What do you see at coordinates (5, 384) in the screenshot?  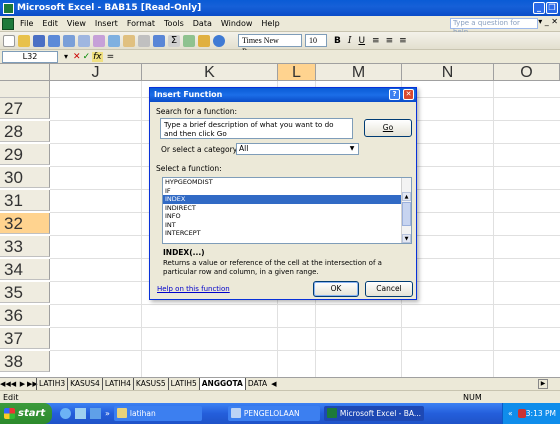 I see `first-sheet-icon: ◀◀` at bounding box center [5, 384].